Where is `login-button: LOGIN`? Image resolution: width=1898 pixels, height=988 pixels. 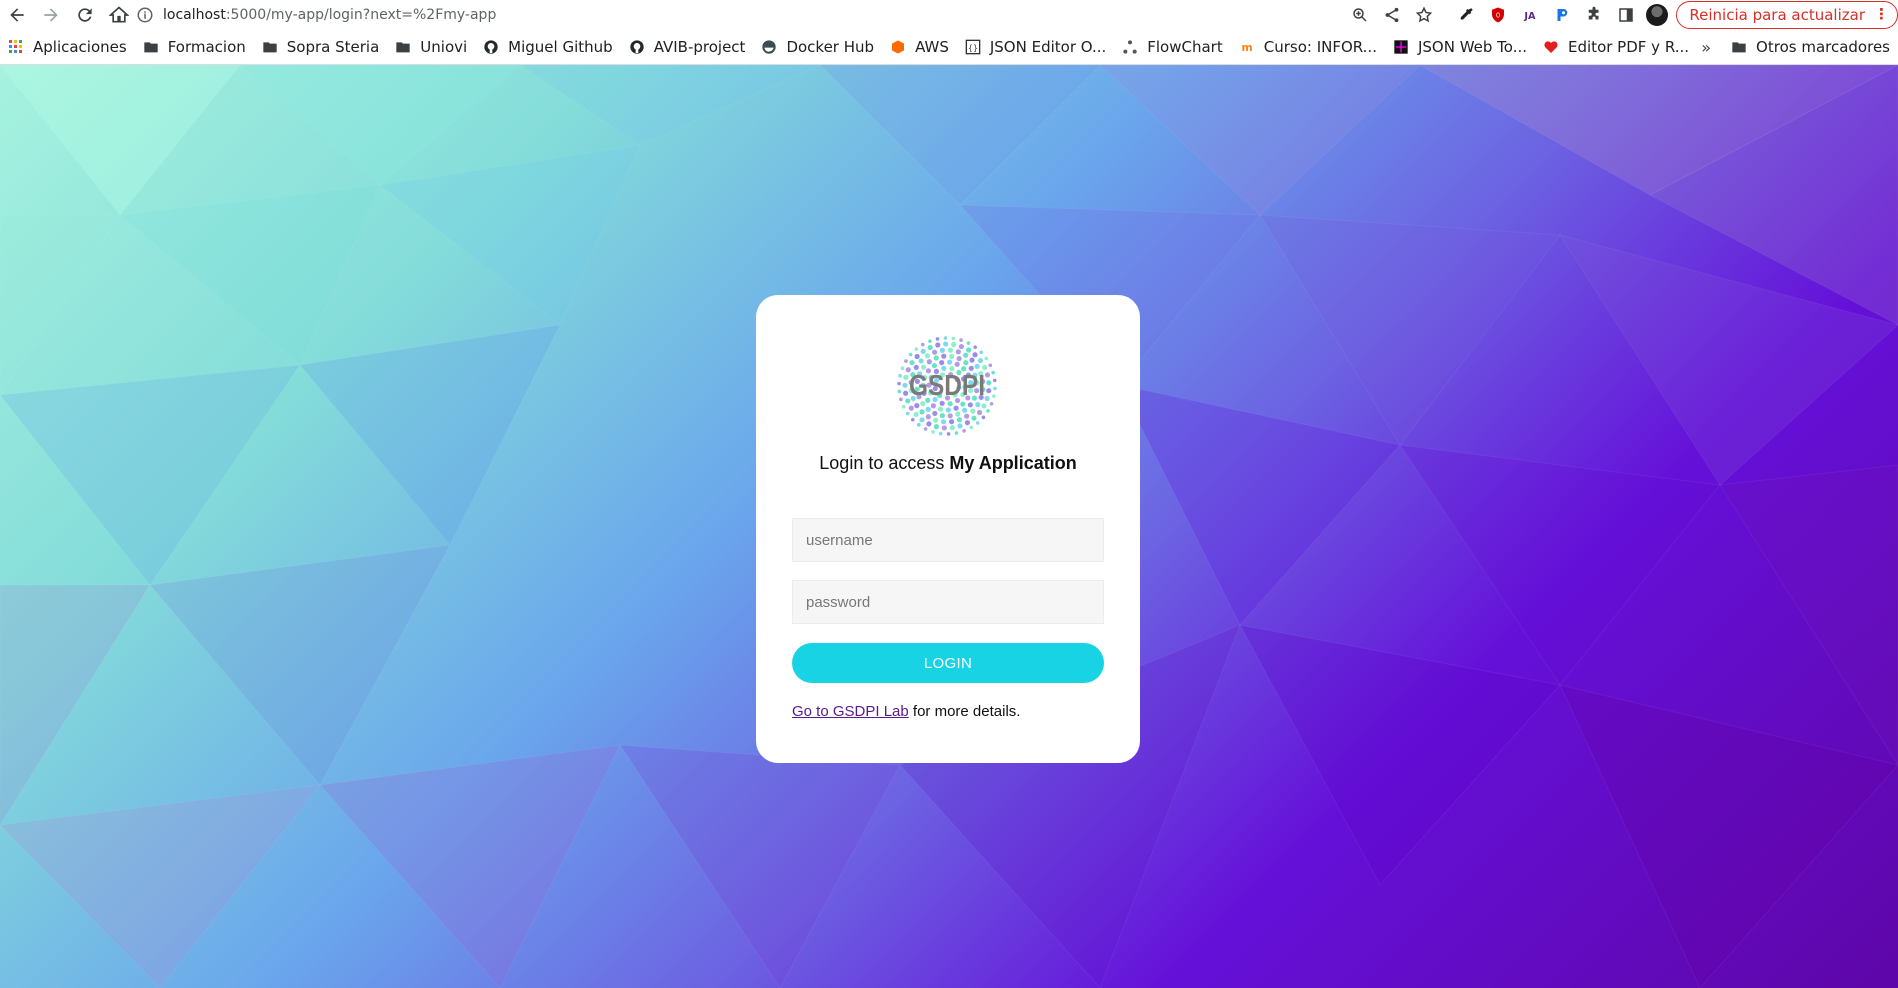 login-button: LOGIN is located at coordinates (948, 663).